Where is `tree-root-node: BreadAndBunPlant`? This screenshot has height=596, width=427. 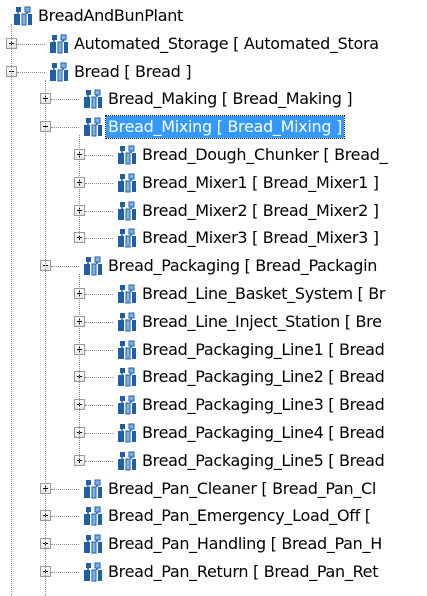 tree-root-node: BreadAndBunPlant is located at coordinates (213, 16).